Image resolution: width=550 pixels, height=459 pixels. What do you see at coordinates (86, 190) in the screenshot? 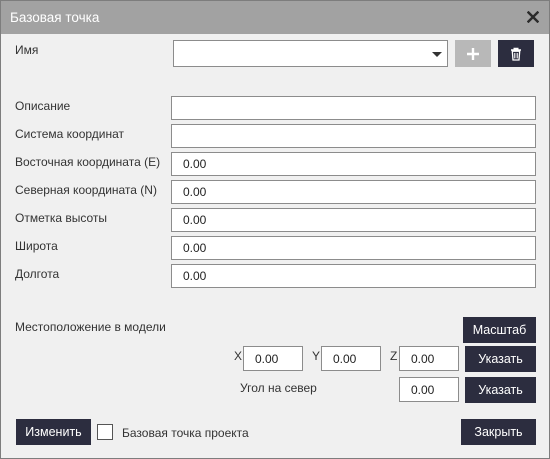
I see `northing-label: Северная координата (N)` at bounding box center [86, 190].